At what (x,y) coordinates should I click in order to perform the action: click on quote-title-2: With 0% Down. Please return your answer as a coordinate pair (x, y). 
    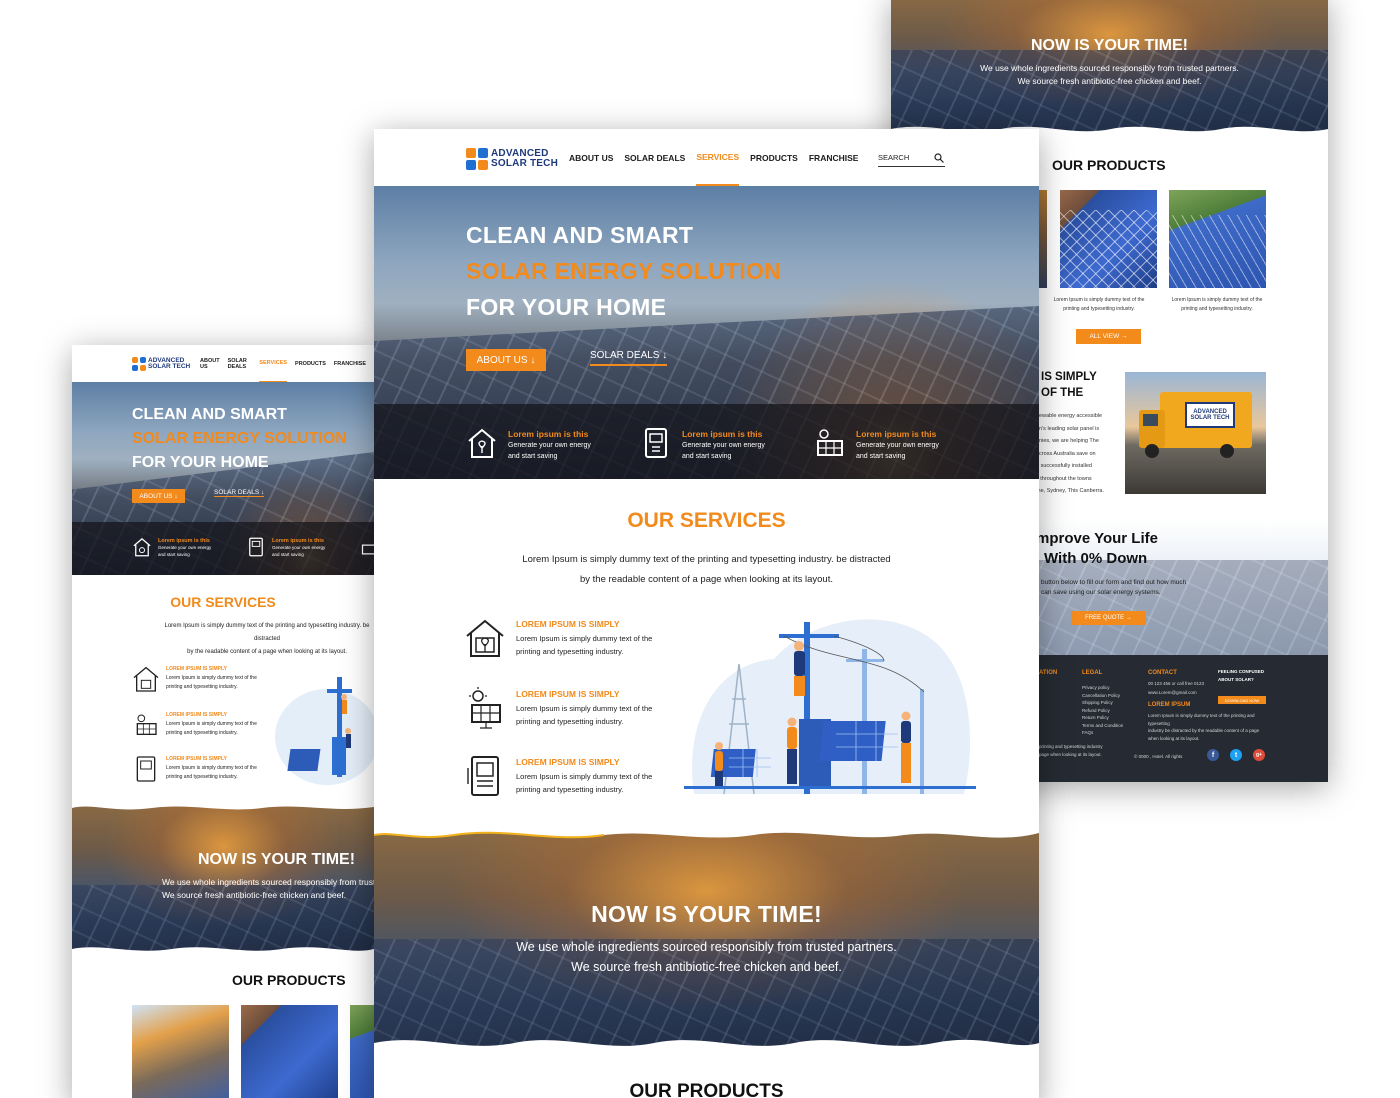
    Looking at the image, I should click on (1096, 558).